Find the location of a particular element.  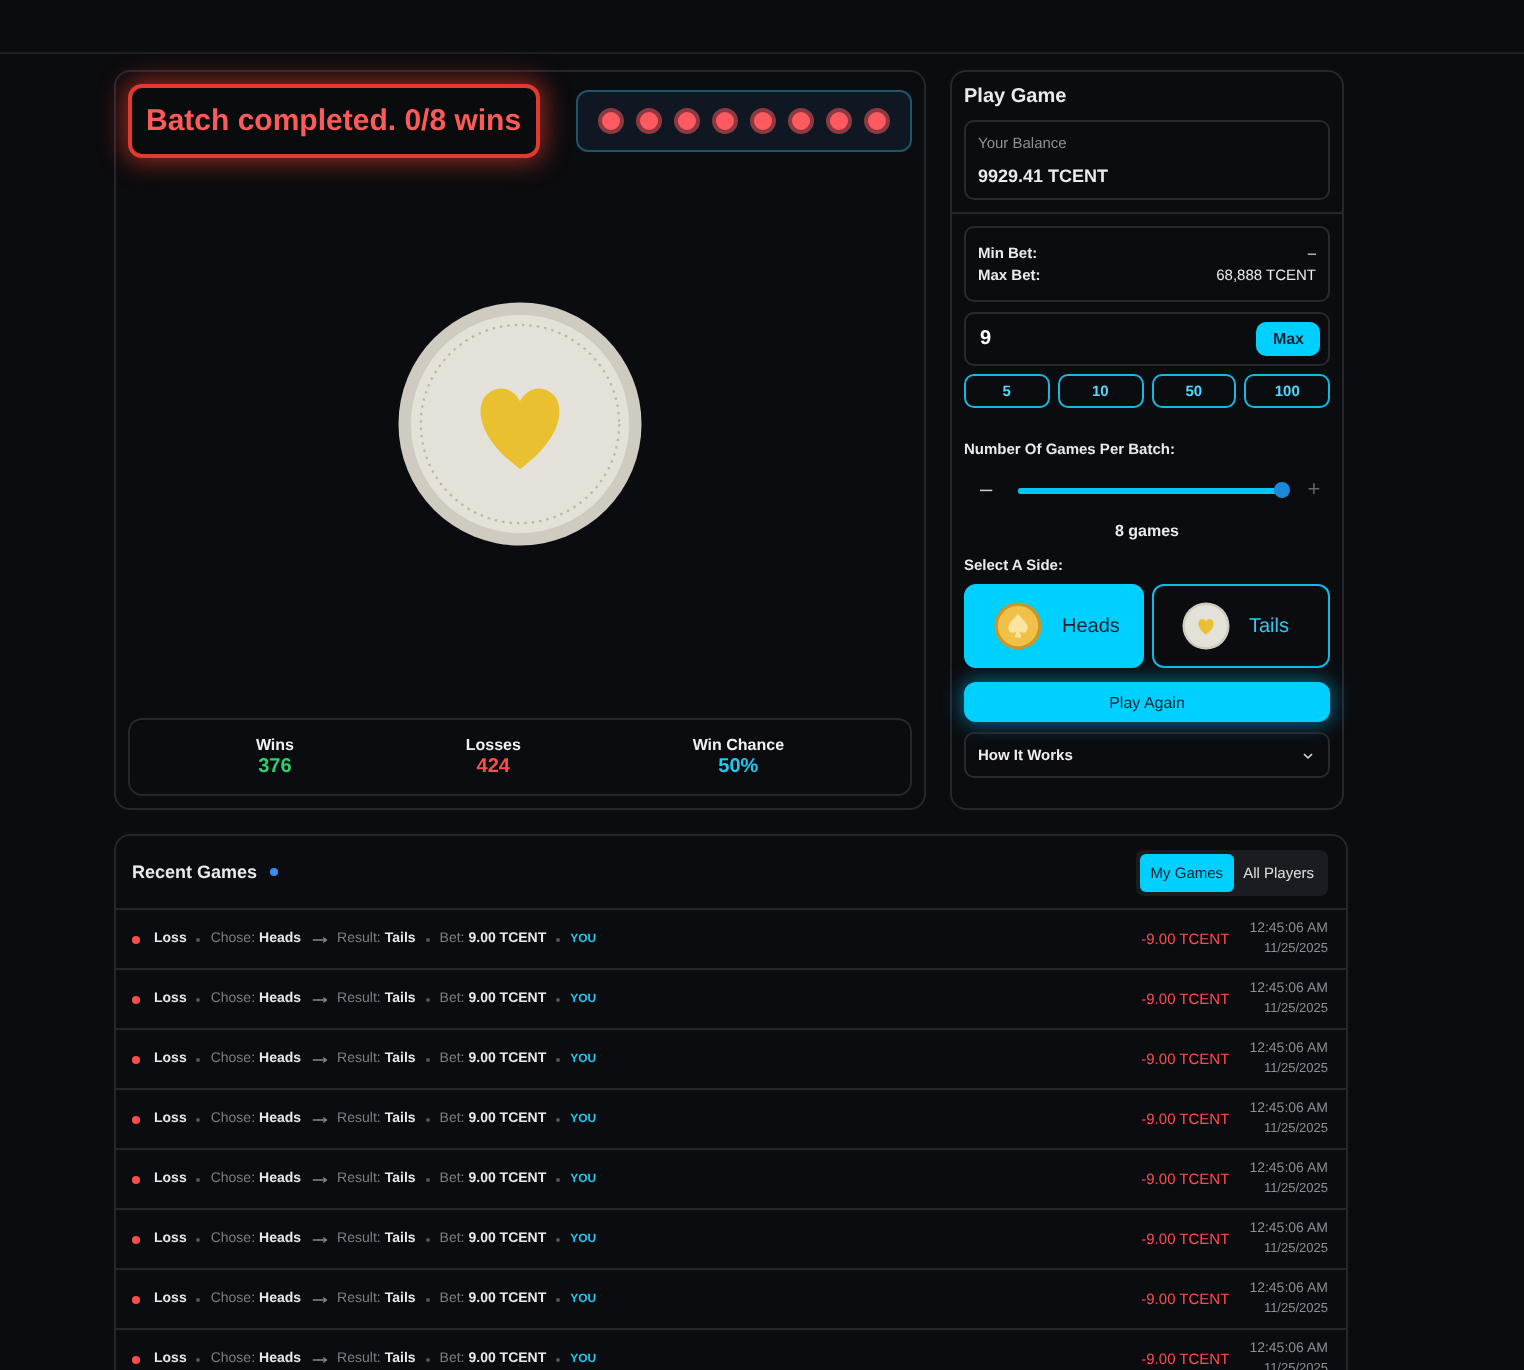

stat-label: Losses is located at coordinates (493, 745).